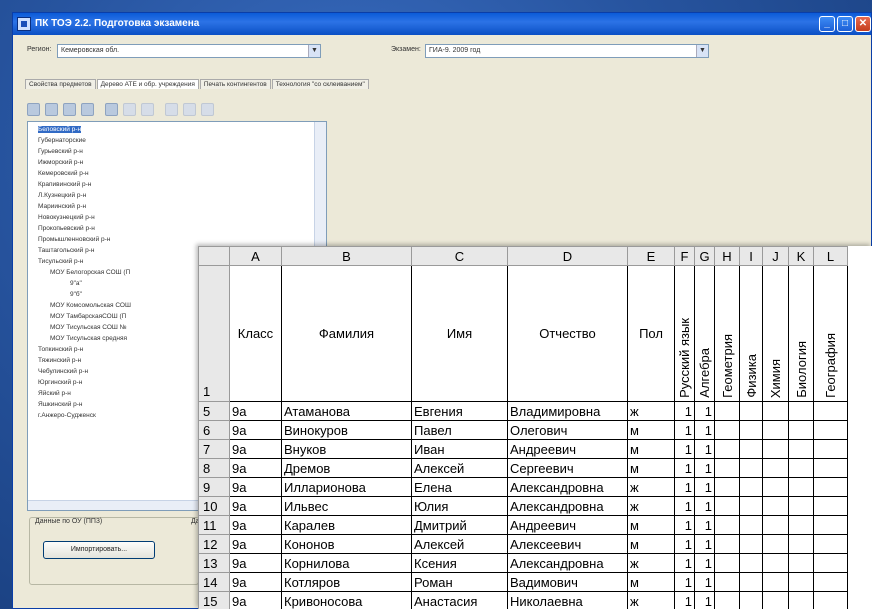 The height and width of the screenshot is (609, 872). What do you see at coordinates (567, 449) in the screenshot?
I see `cell-middle-name: Андреевич` at bounding box center [567, 449].